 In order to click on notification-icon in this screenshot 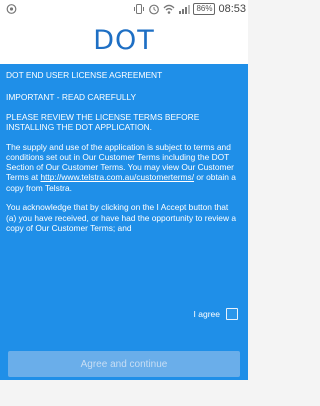, I will do `click(11, 9)`.